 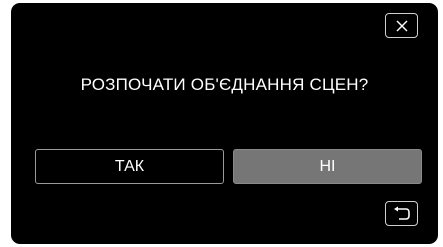 I want to click on close-icon, so click(x=401, y=25).